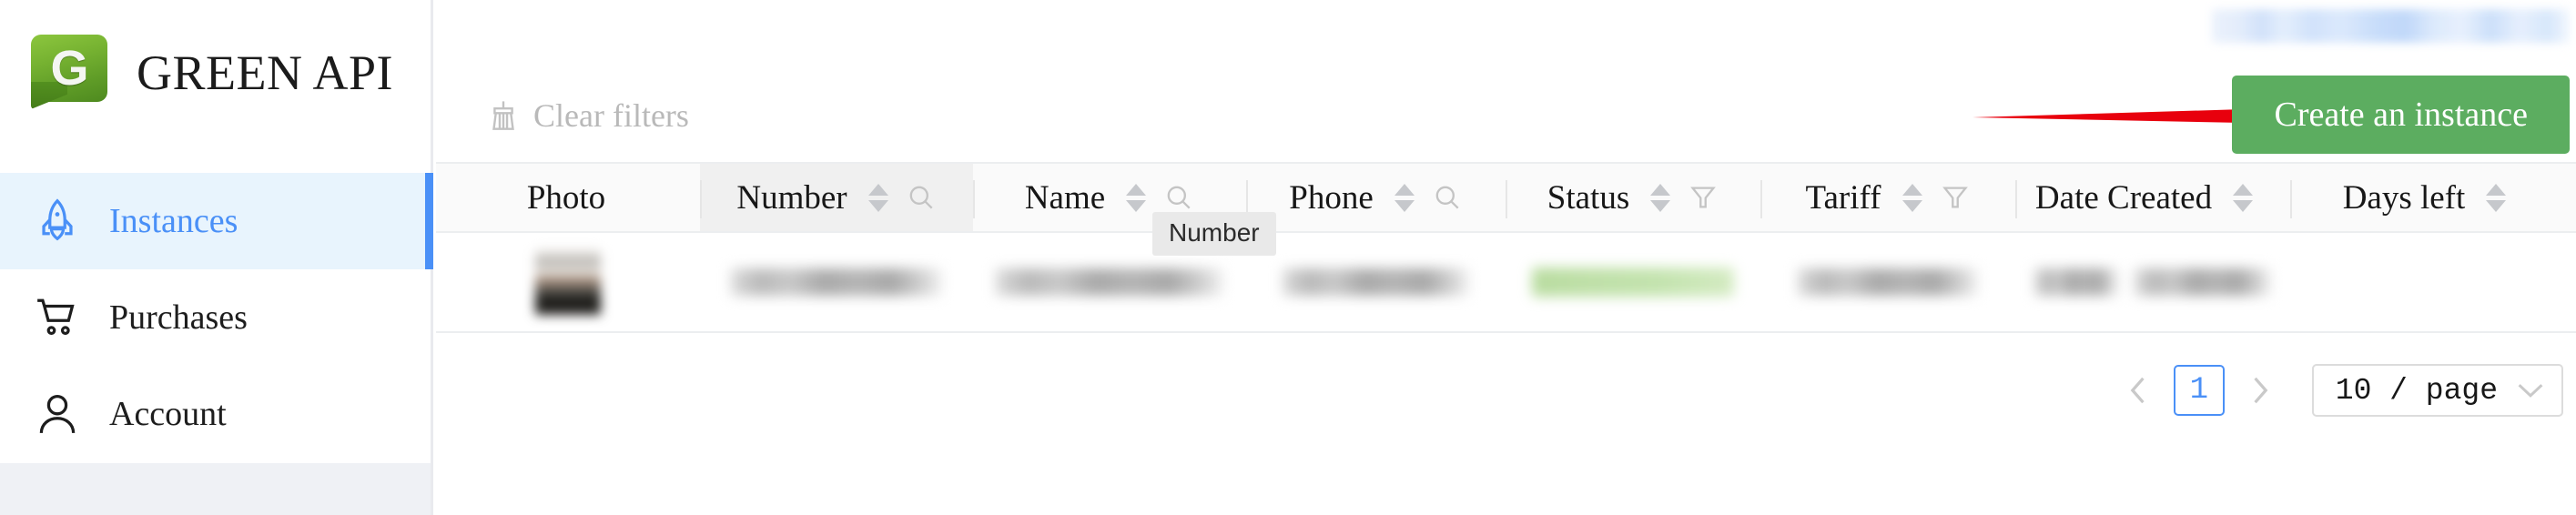  What do you see at coordinates (178, 317) in the screenshot?
I see `sidebar-item-label: Purchases` at bounding box center [178, 317].